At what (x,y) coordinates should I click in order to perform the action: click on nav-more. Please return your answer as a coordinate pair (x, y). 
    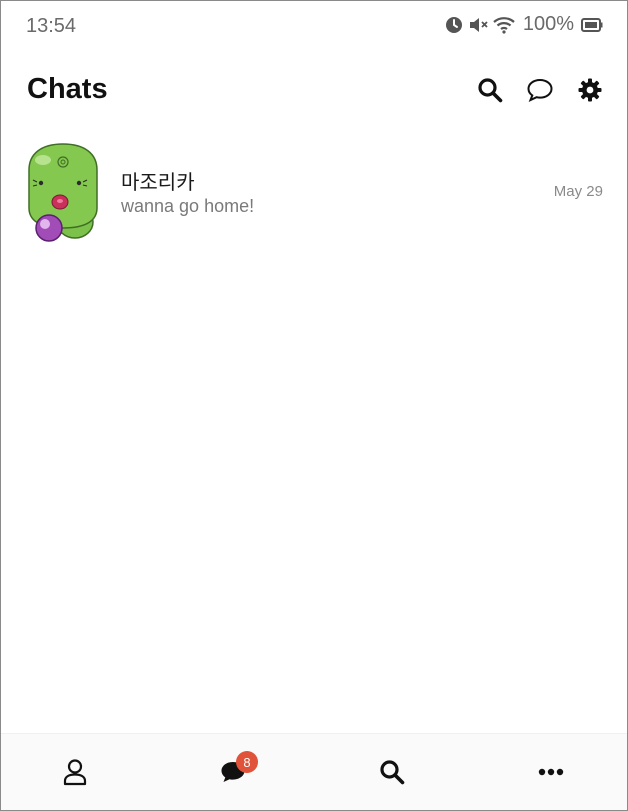
    Looking at the image, I should click on (551, 772).